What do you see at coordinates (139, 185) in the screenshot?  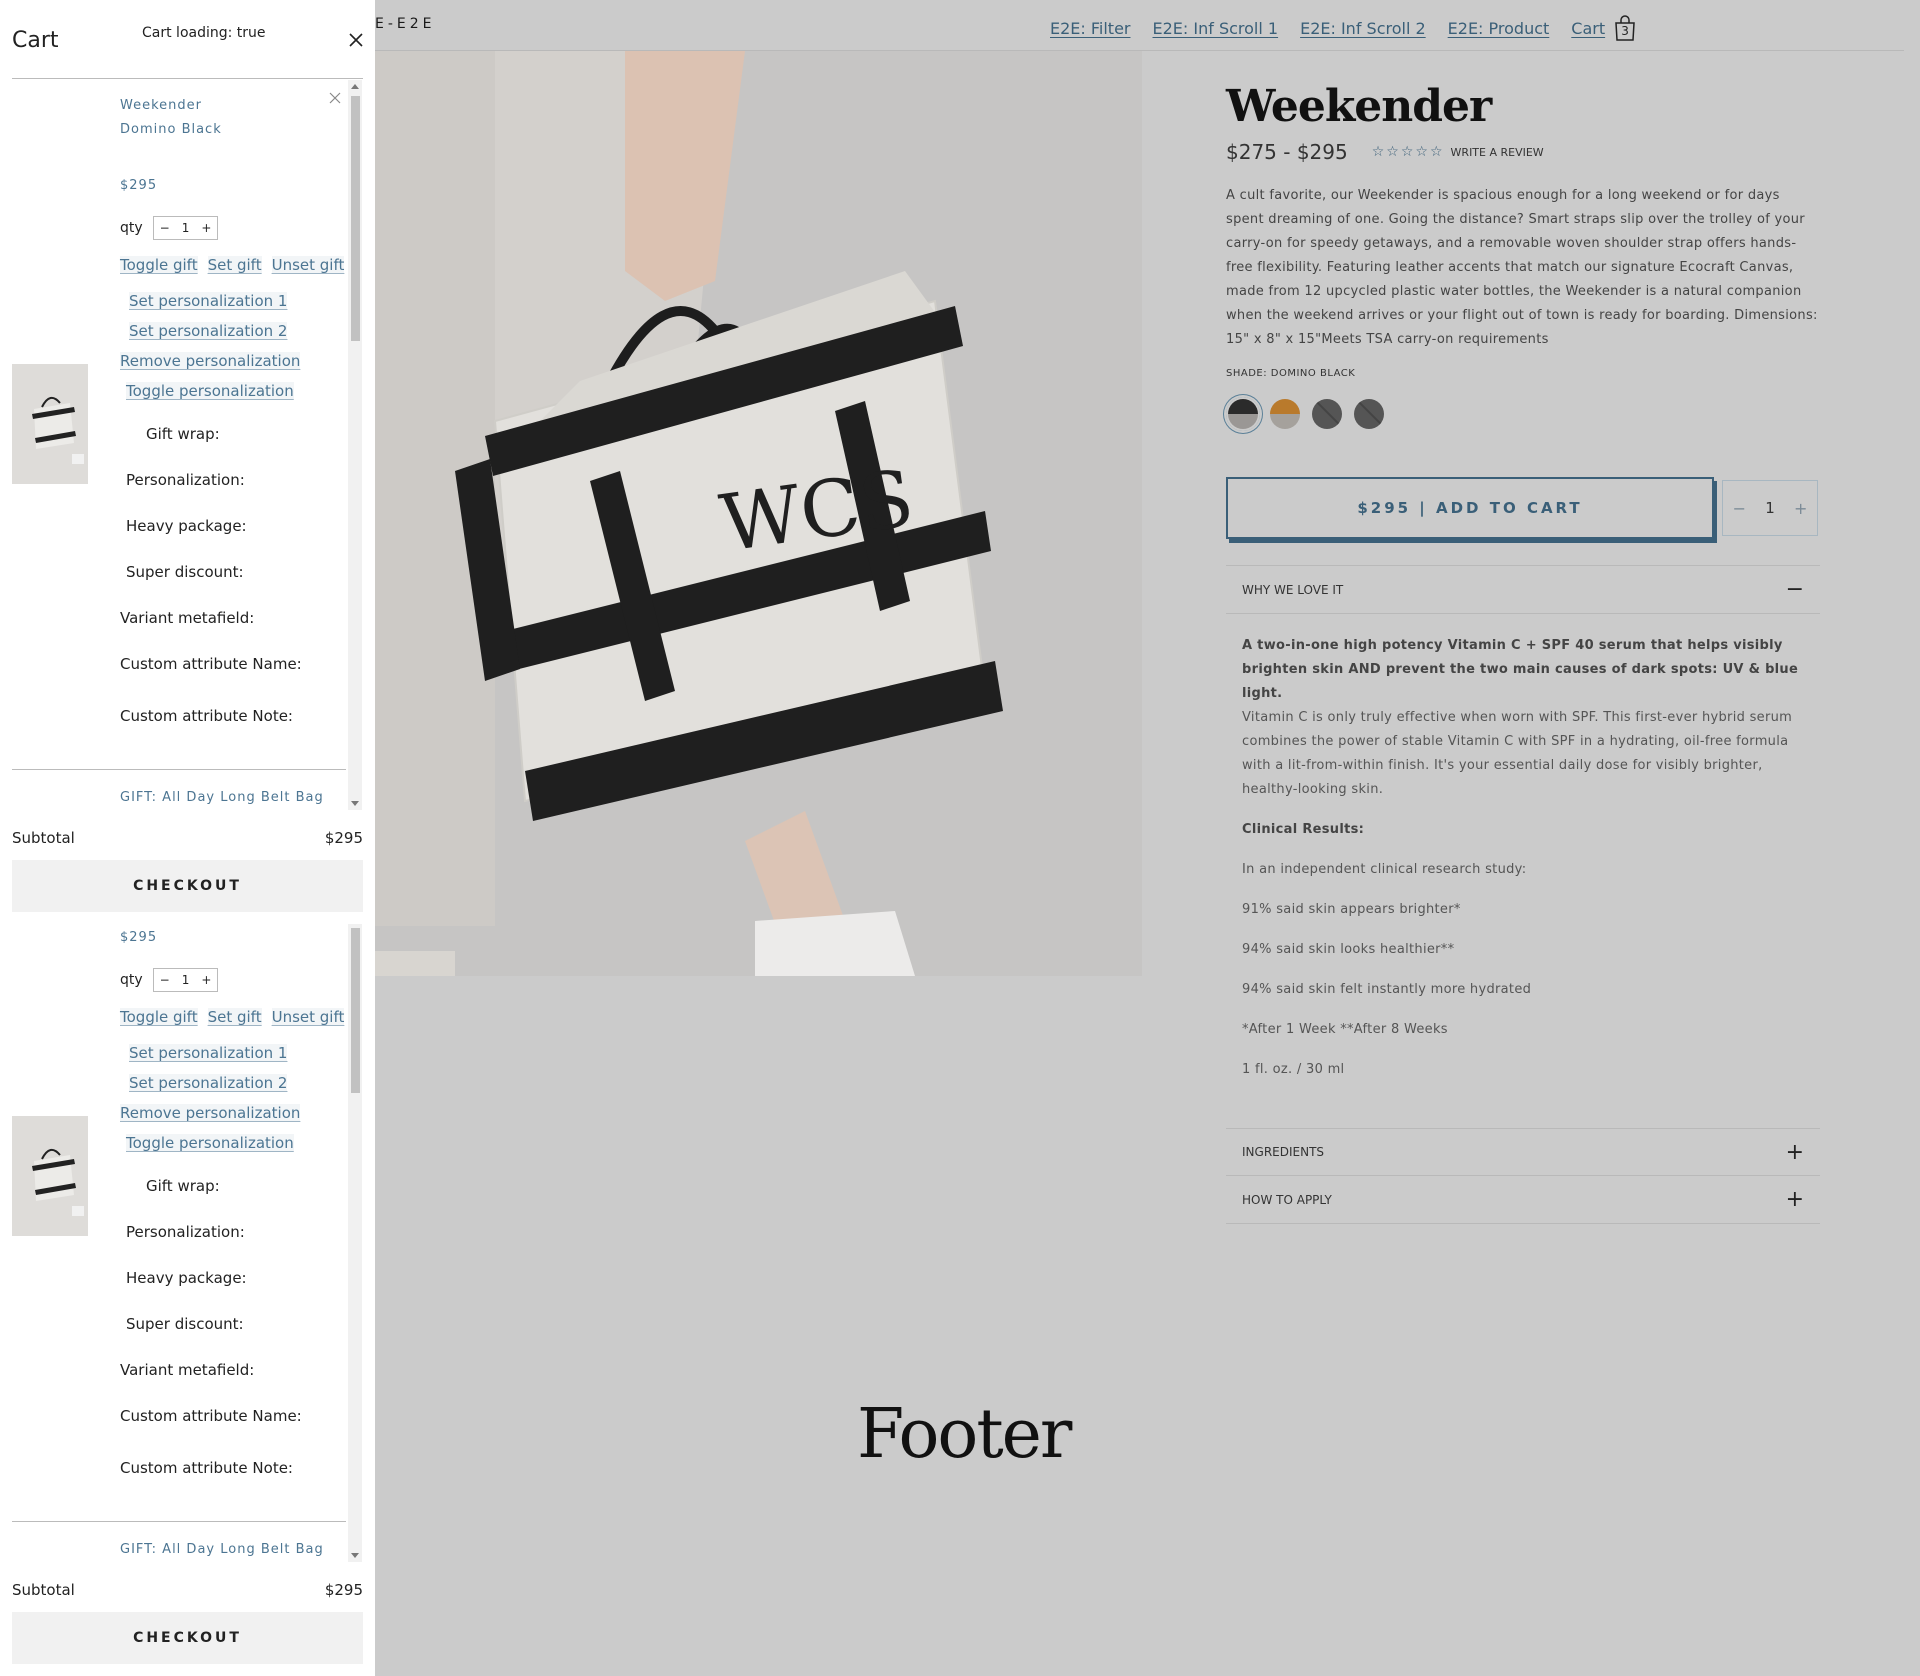 I see `item-price: $295` at bounding box center [139, 185].